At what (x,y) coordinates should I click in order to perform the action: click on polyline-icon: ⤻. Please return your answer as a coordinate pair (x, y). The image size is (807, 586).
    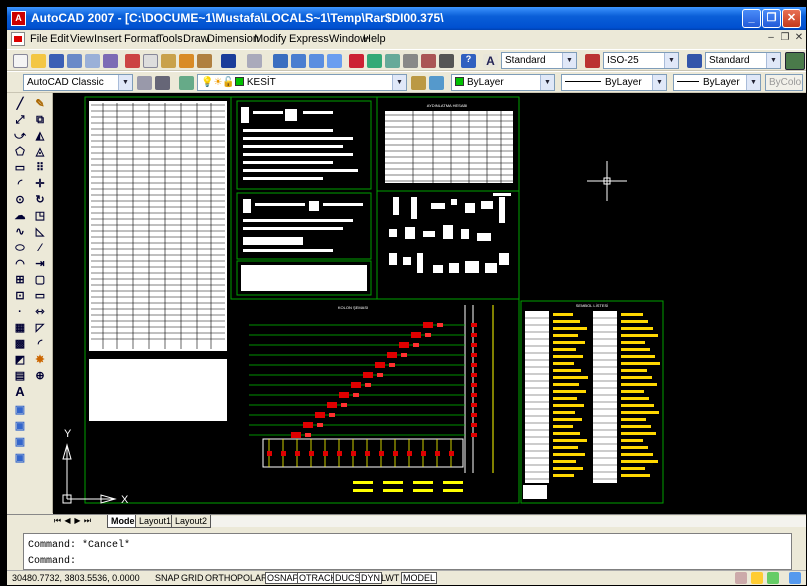
    Looking at the image, I should click on (20, 136).